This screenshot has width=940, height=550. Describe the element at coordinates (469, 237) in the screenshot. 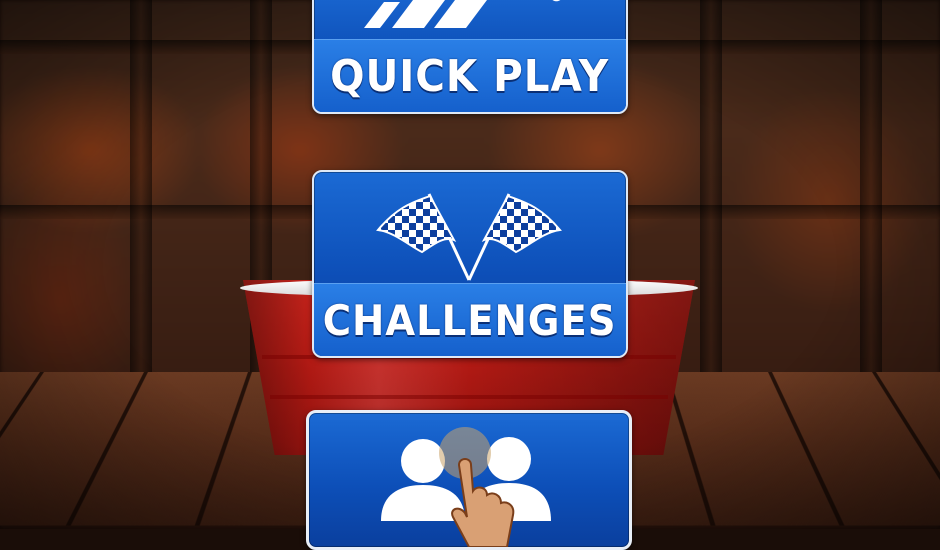

I see `checkered-flags-icon` at that location.